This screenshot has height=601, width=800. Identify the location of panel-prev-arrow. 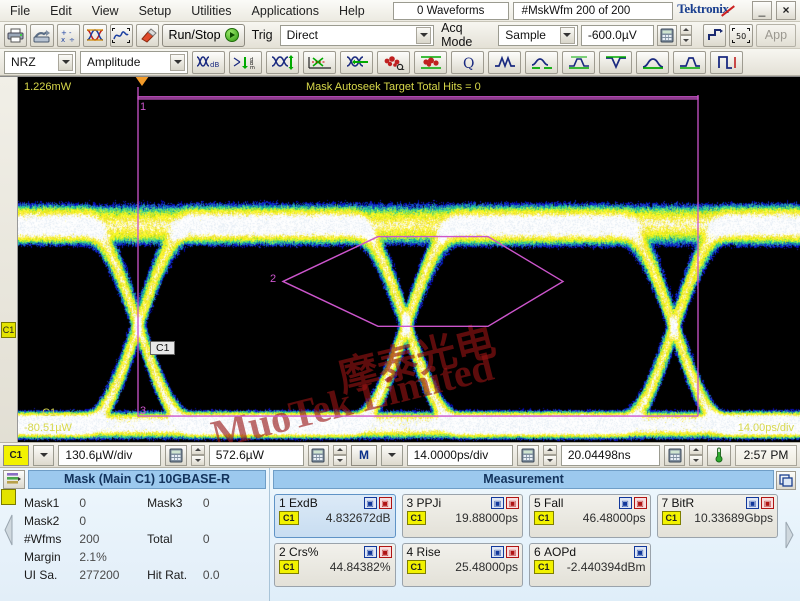
(9, 530).